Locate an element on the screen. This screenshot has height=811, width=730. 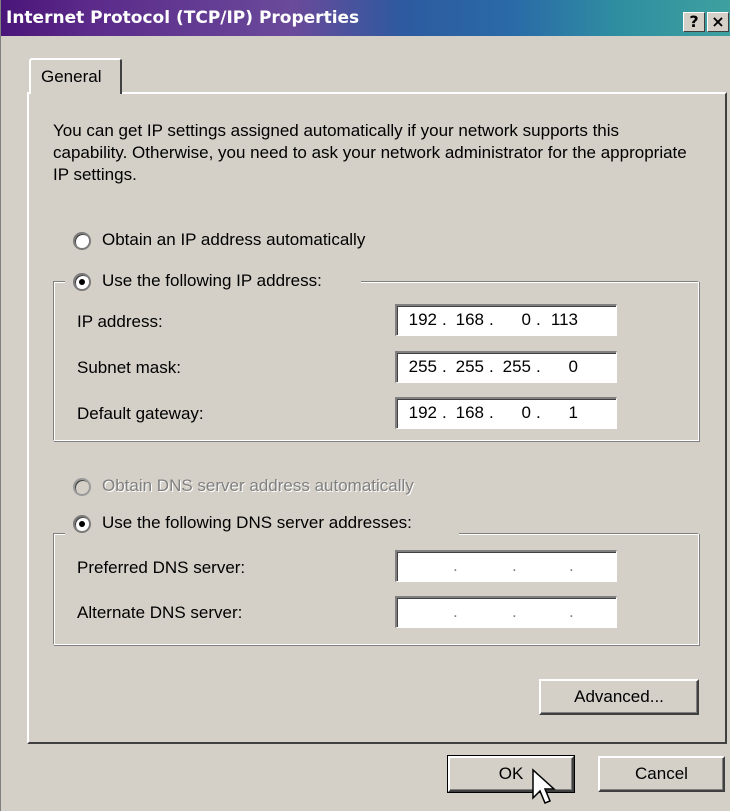
subnet-mask-label: Subnet mask: is located at coordinates (129, 367).